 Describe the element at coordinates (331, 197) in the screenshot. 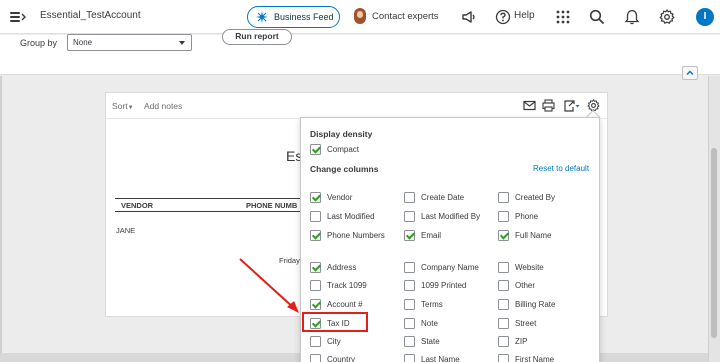

I see `column-option-vendor: Vendor` at that location.